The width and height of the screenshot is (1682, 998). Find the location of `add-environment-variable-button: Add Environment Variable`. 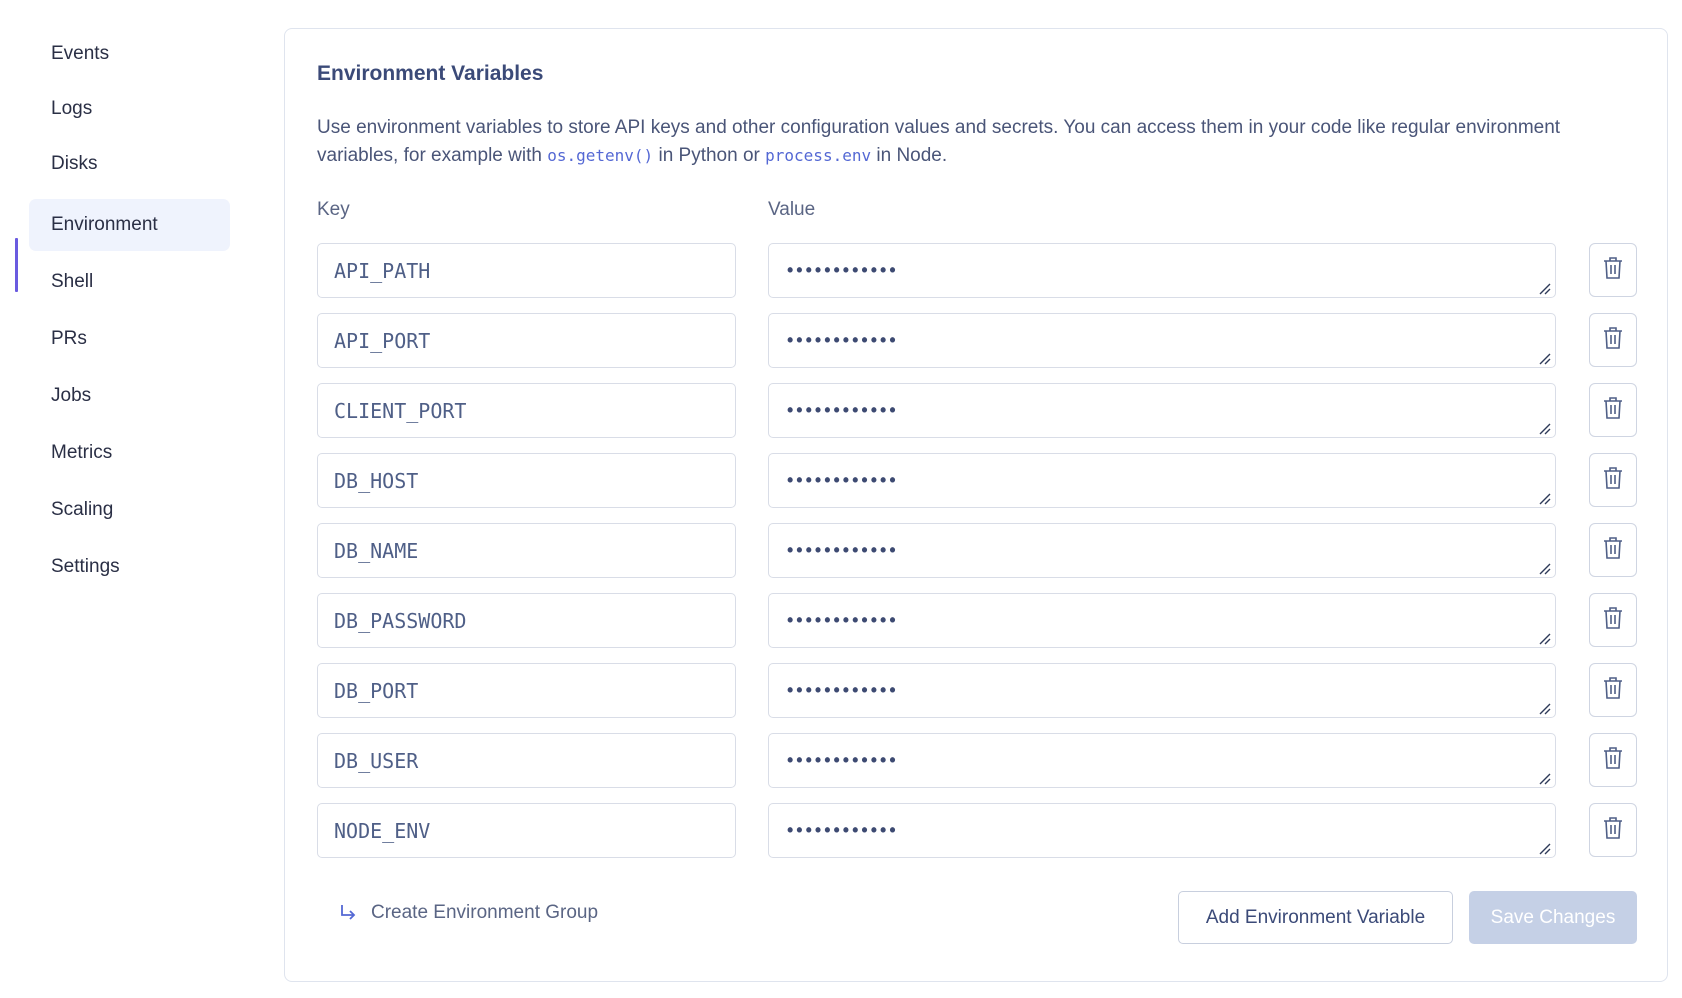

add-environment-variable-button: Add Environment Variable is located at coordinates (1315, 917).